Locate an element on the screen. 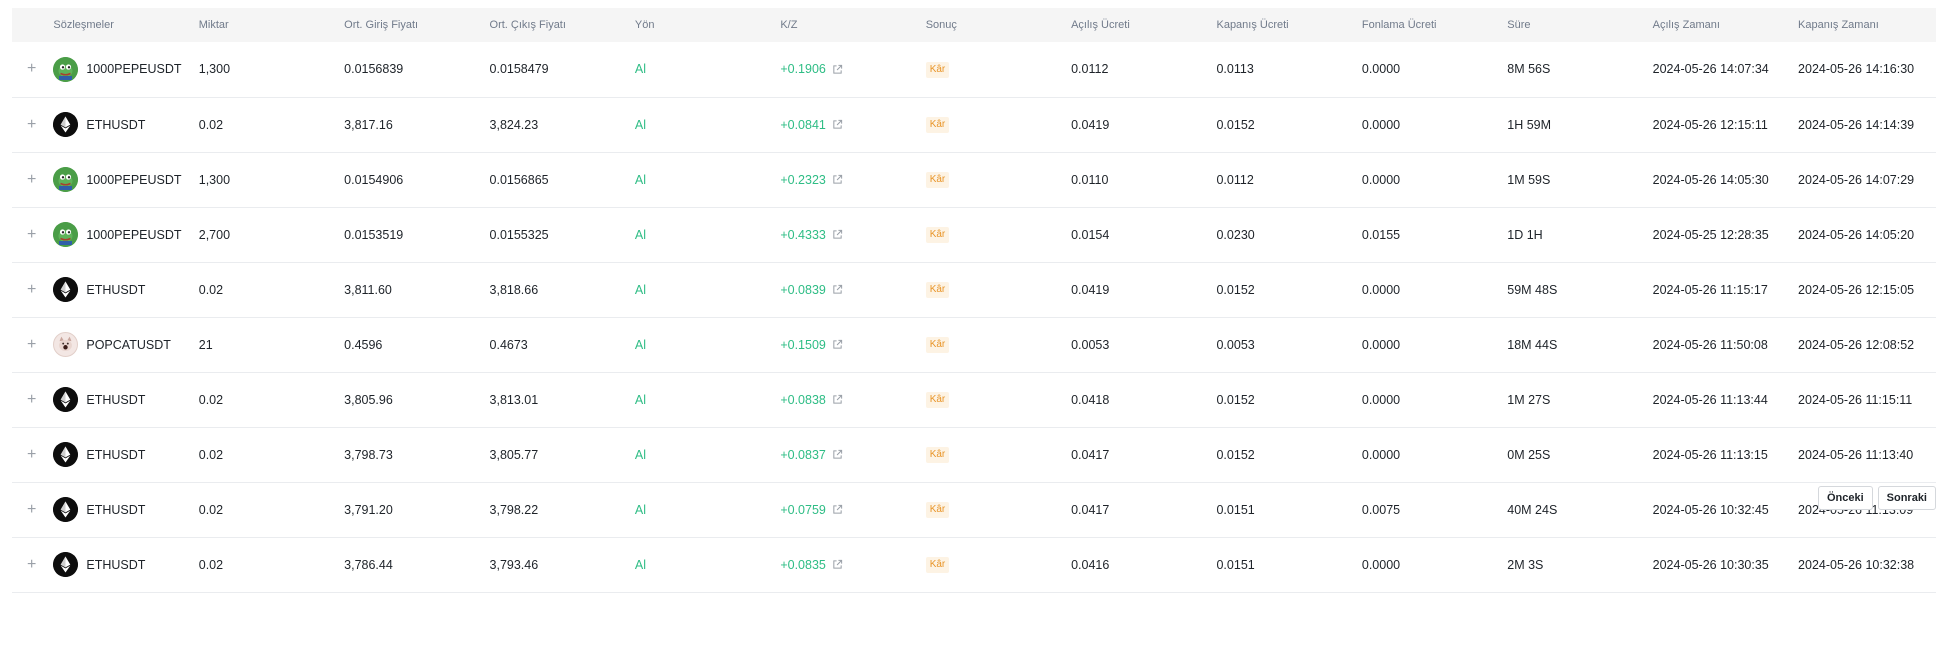  header-funding-fee: Fonlama Ücreti is located at coordinates (1399, 25).